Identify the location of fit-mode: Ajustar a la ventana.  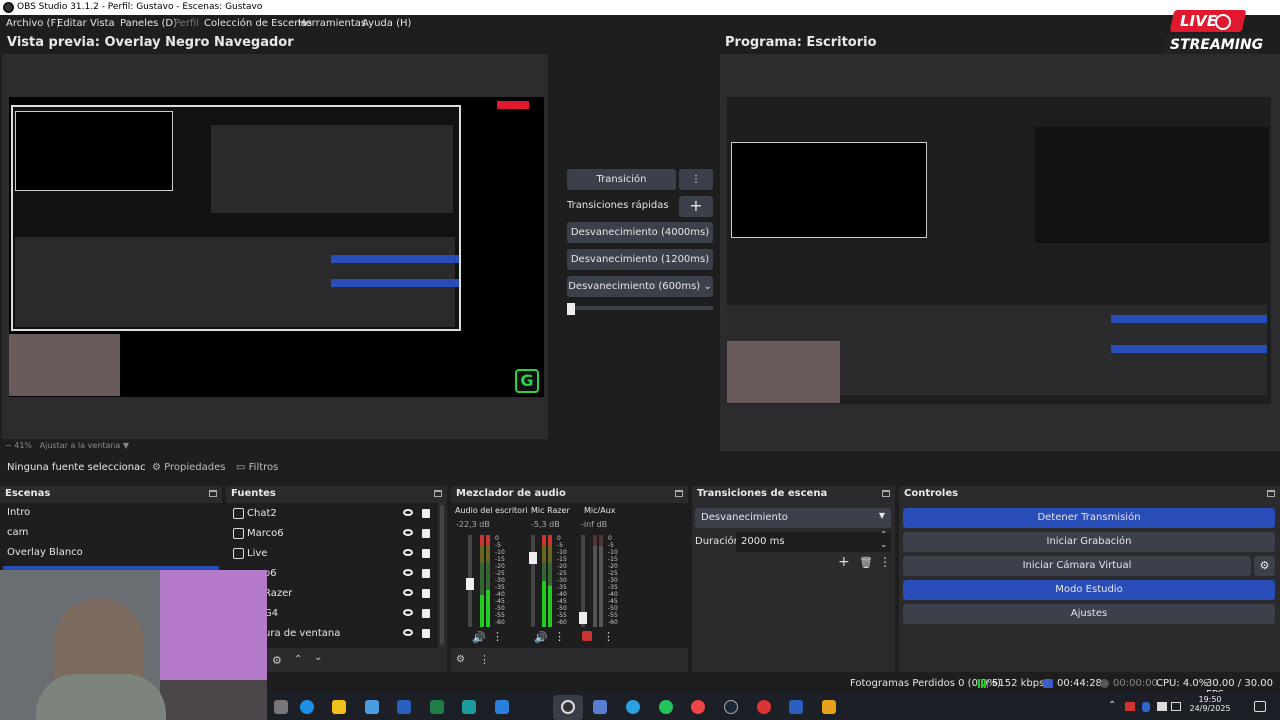
(80, 445).